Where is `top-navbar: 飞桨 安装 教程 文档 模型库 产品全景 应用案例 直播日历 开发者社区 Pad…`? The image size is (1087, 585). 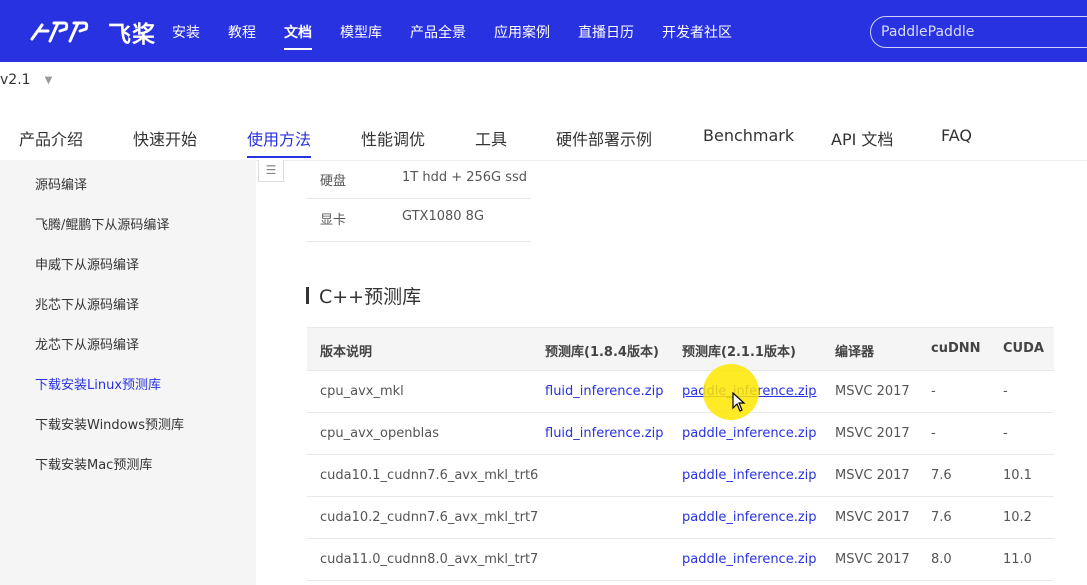 top-navbar: 飞桨 安装 教程 文档 模型库 产品全景 应用案例 直播日历 开发者社区 Pad… is located at coordinates (543, 31).